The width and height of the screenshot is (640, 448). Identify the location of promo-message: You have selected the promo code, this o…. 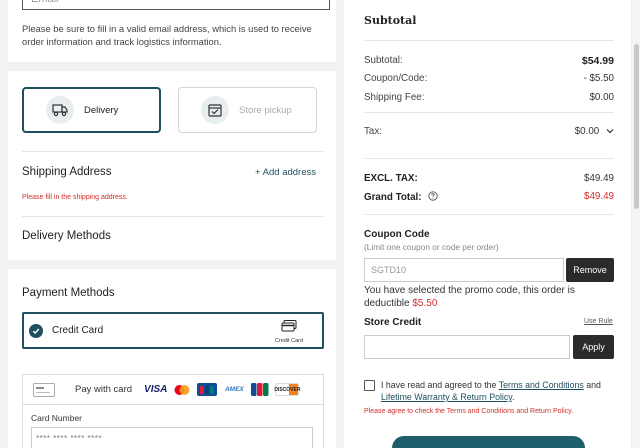
(489, 297).